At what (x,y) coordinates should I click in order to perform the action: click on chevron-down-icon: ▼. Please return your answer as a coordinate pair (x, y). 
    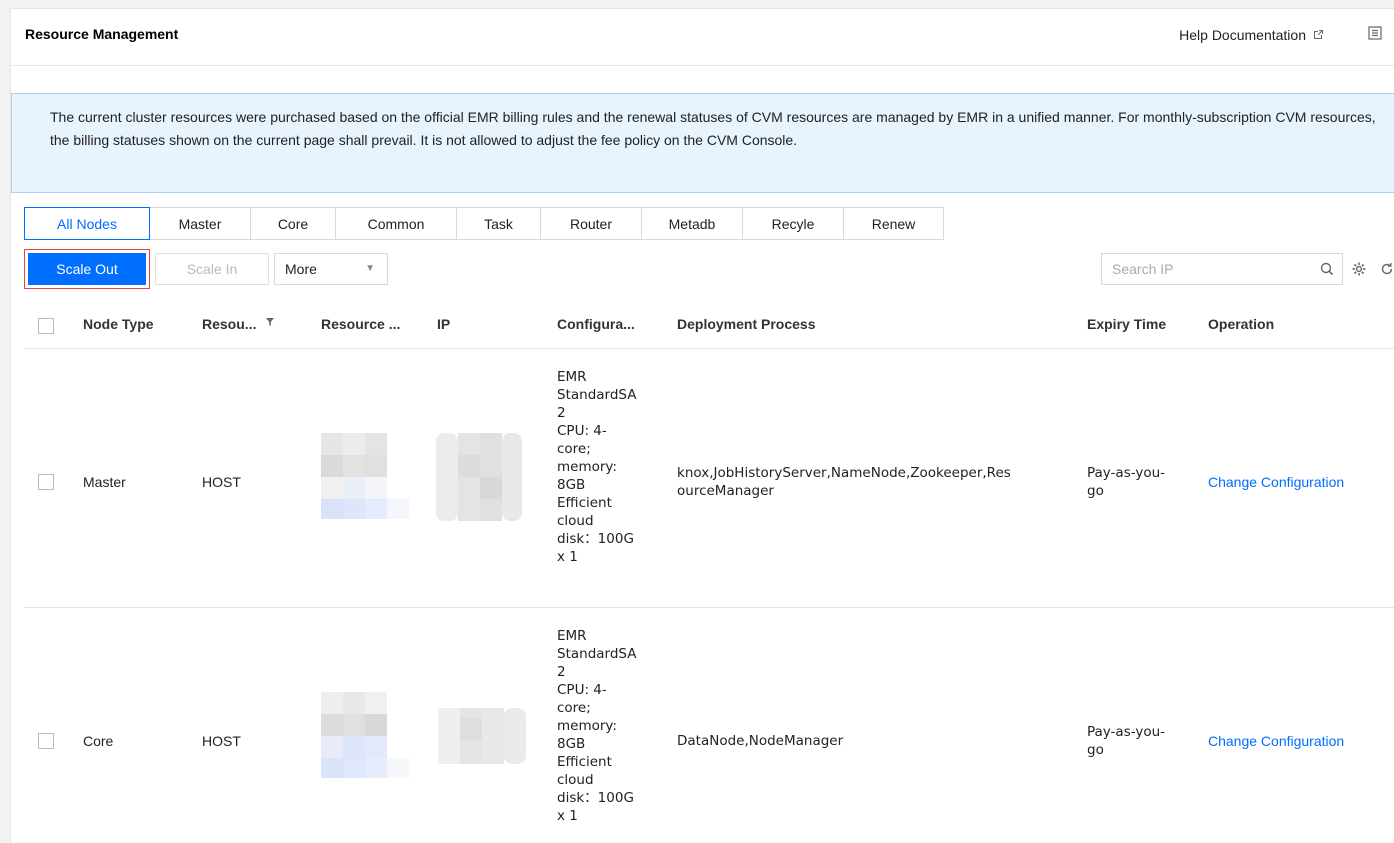
    Looking at the image, I should click on (370, 268).